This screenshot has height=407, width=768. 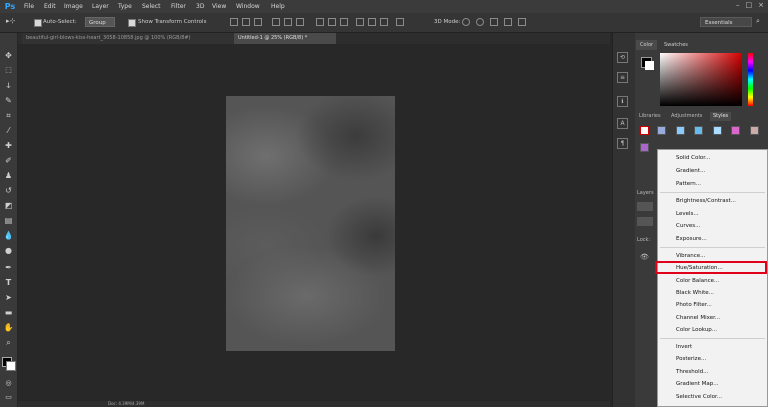 What do you see at coordinates (320, 22) in the screenshot?
I see `distribute-top-icon` at bounding box center [320, 22].